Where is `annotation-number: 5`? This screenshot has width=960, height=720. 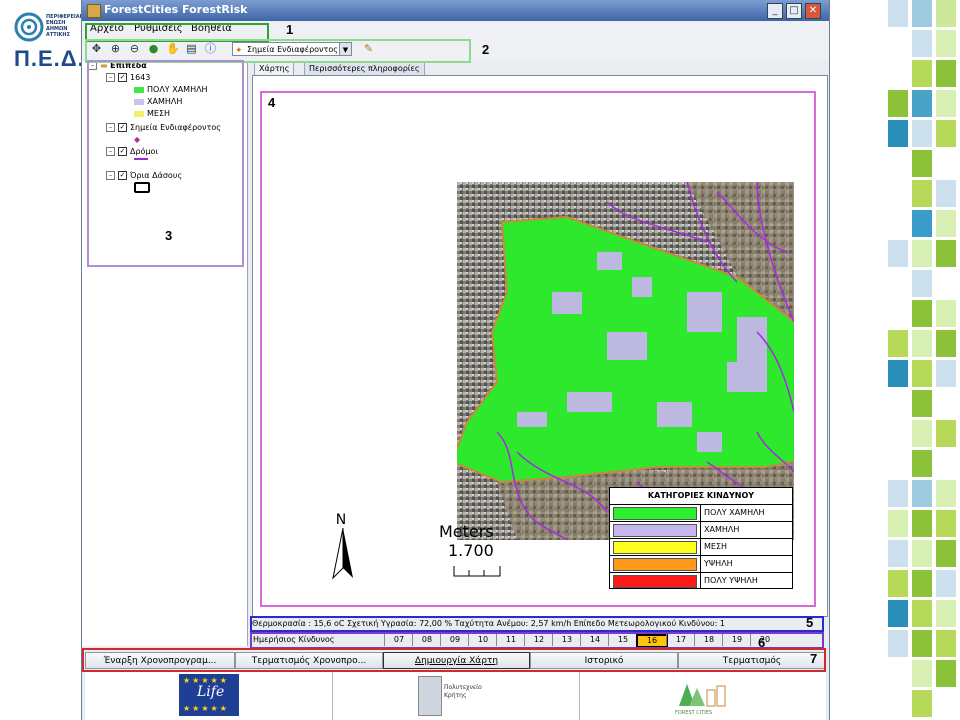 annotation-number: 5 is located at coordinates (810, 622).